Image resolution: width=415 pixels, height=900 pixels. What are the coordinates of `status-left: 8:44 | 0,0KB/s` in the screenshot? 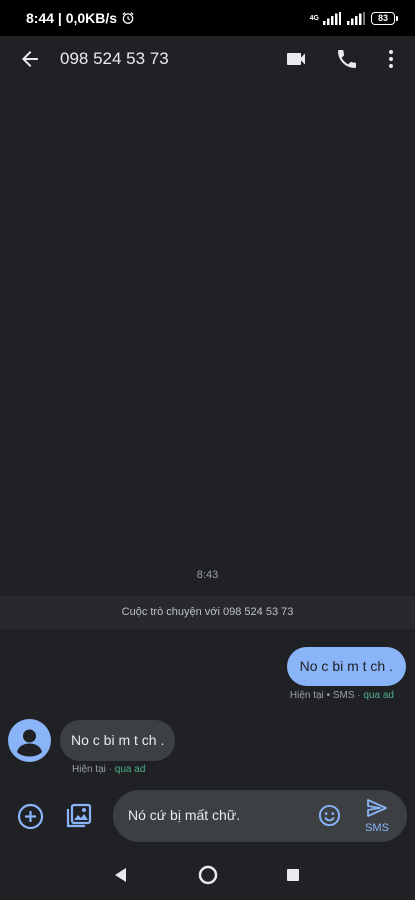 It's located at (80, 18).